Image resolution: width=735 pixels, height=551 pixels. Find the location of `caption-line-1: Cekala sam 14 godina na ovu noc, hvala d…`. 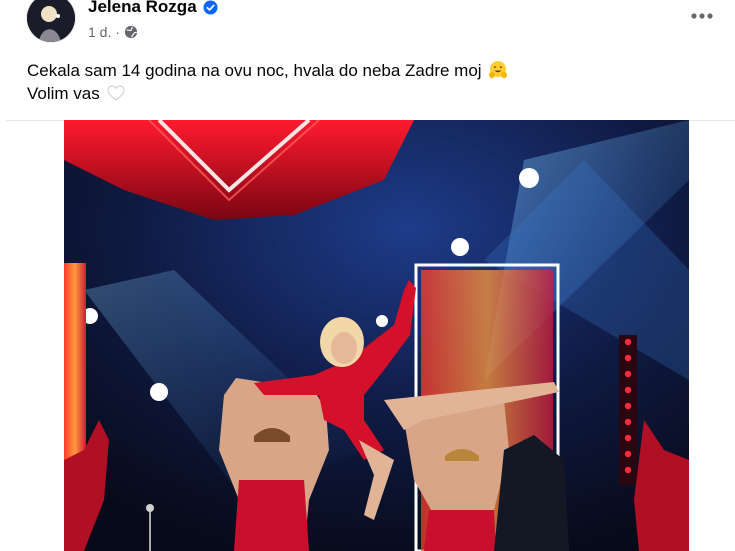

caption-line-1: Cekala sam 14 godina na ovu noc, hvala d… is located at coordinates (367, 70).